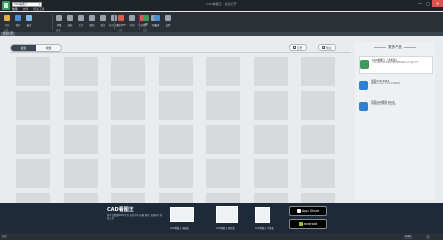 The image size is (443, 240). I want to click on toolbar-button-label: 最近, so click(29, 25).